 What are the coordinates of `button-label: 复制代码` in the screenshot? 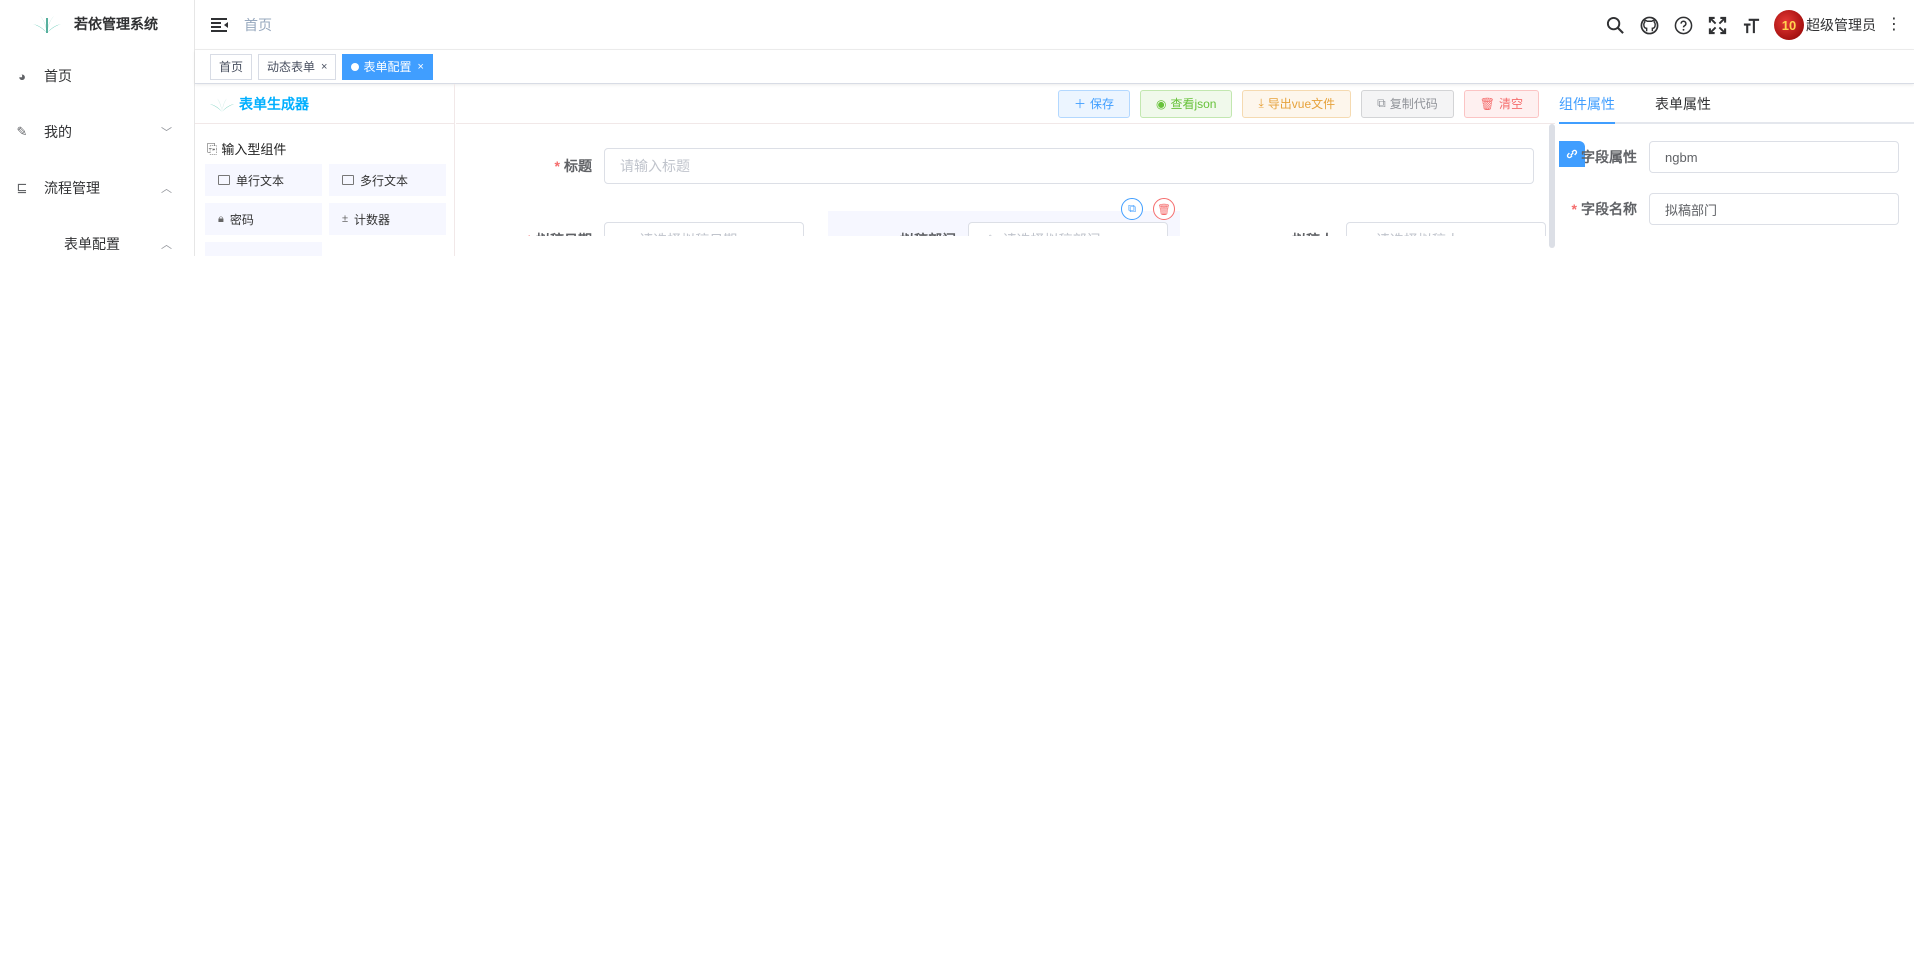 It's located at (1413, 104).